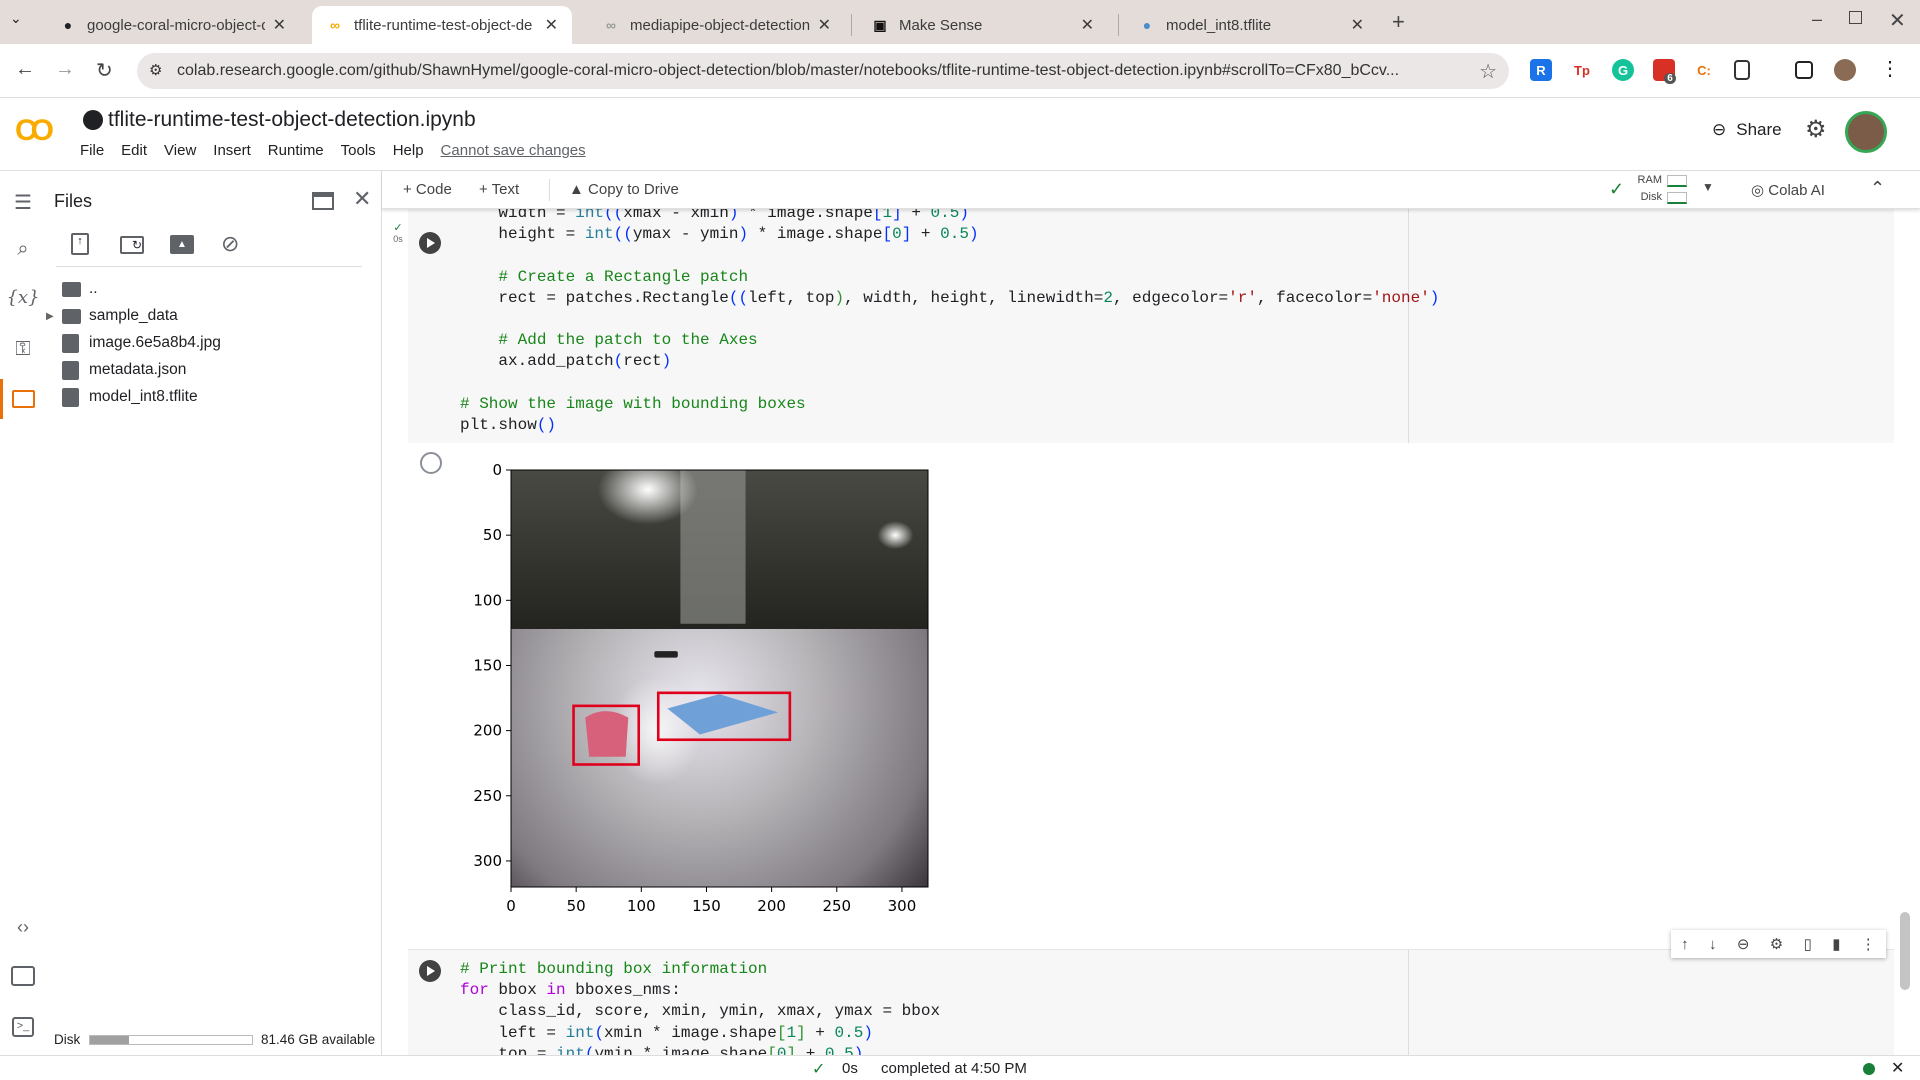  What do you see at coordinates (92, 150) in the screenshot?
I see `menu-file: File` at bounding box center [92, 150].